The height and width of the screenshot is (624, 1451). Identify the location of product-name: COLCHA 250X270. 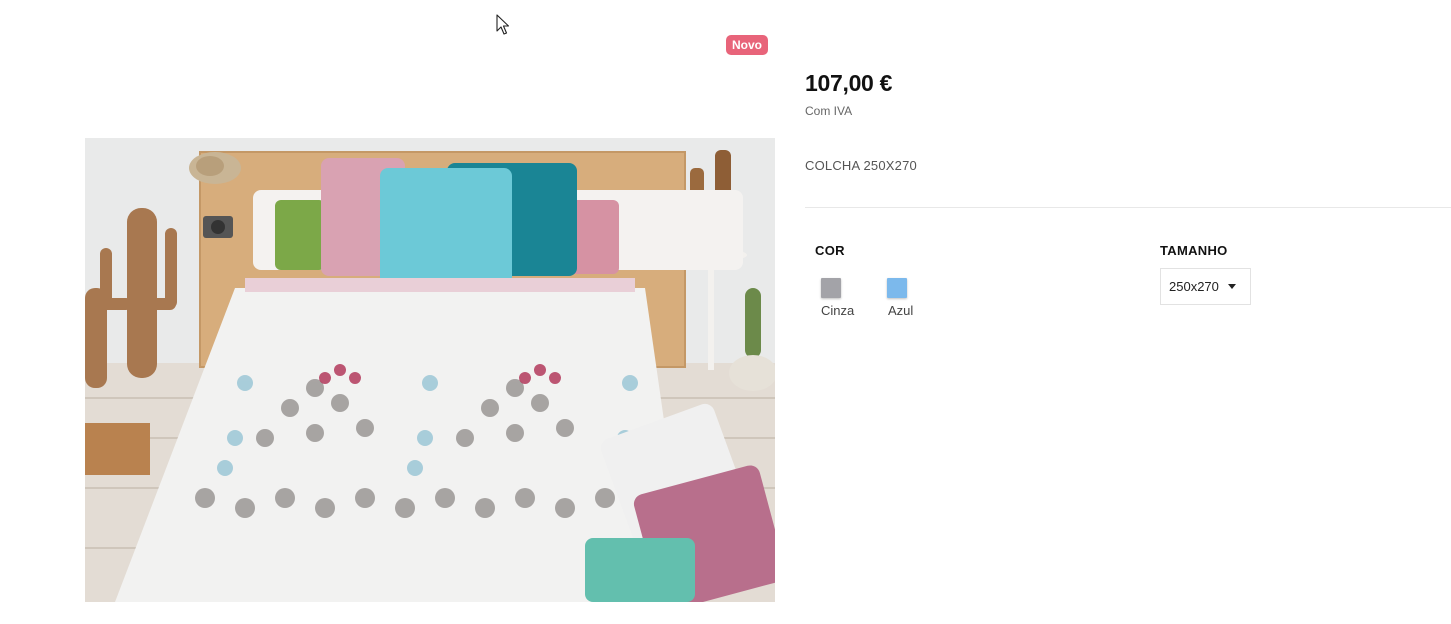
(861, 165).